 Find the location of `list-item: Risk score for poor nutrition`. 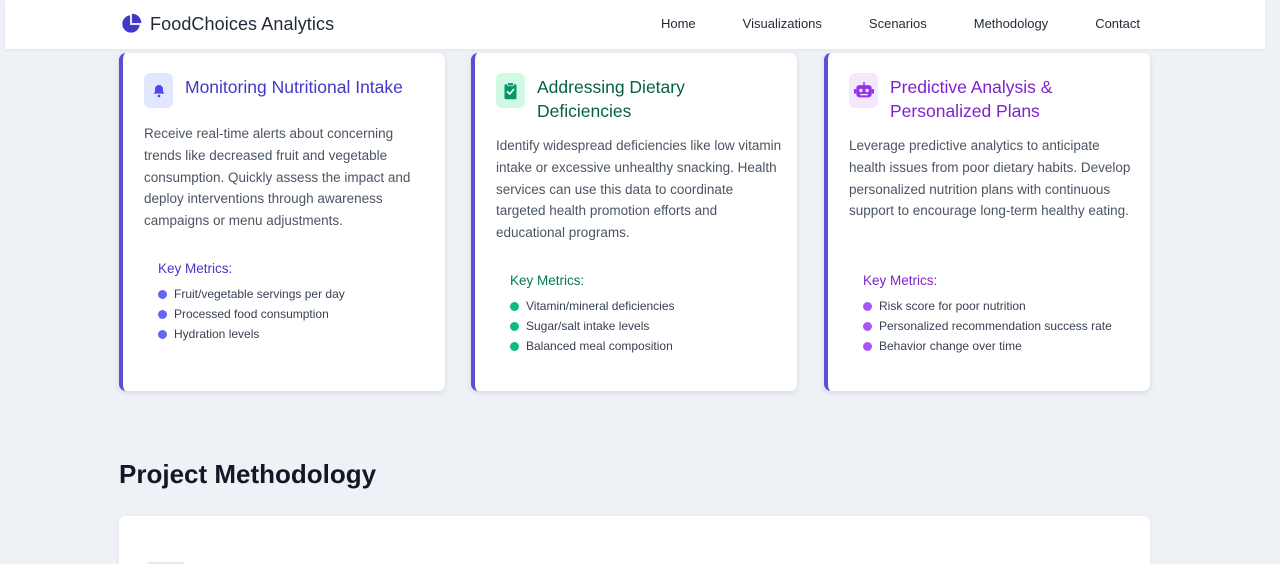

list-item: Risk score for poor nutrition is located at coordinates (998, 306).